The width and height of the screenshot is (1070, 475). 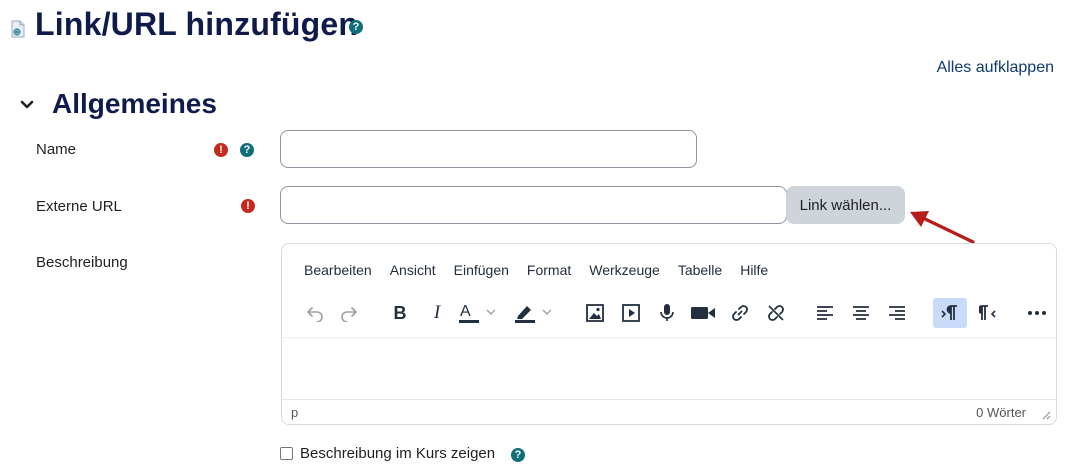 I want to click on menu-format: Format, so click(x=549, y=270).